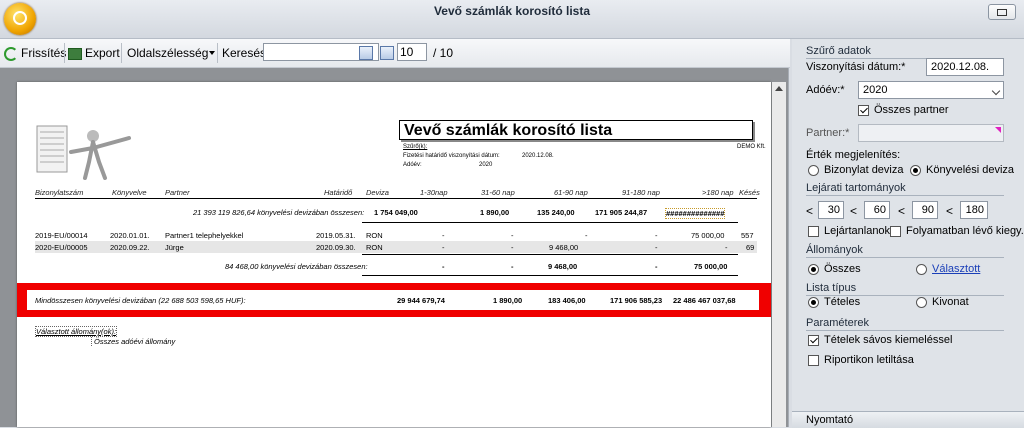 This screenshot has height=428, width=1024. Describe the element at coordinates (396, 212) in the screenshot. I see `subtotal-1-v1: 1 754 049,00` at that location.